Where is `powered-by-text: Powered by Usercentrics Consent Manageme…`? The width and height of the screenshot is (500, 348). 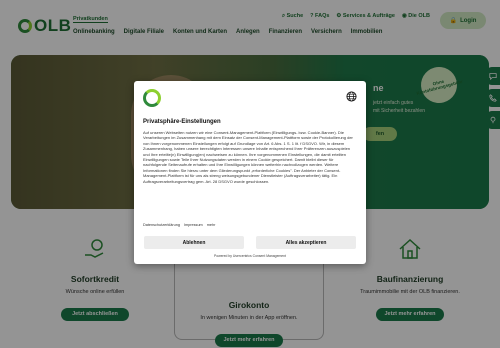
powered-by-text: Powered by Usercentrics Consent Manageme… is located at coordinates (250, 256).